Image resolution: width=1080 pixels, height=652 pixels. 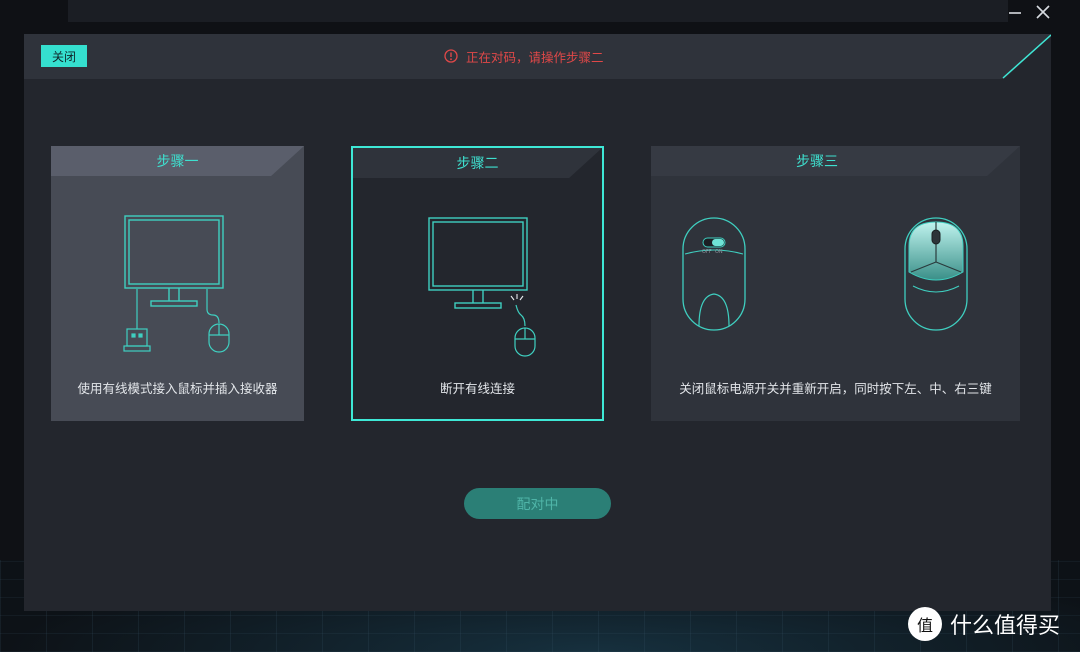 I want to click on mouse-cable, so click(x=213, y=306).